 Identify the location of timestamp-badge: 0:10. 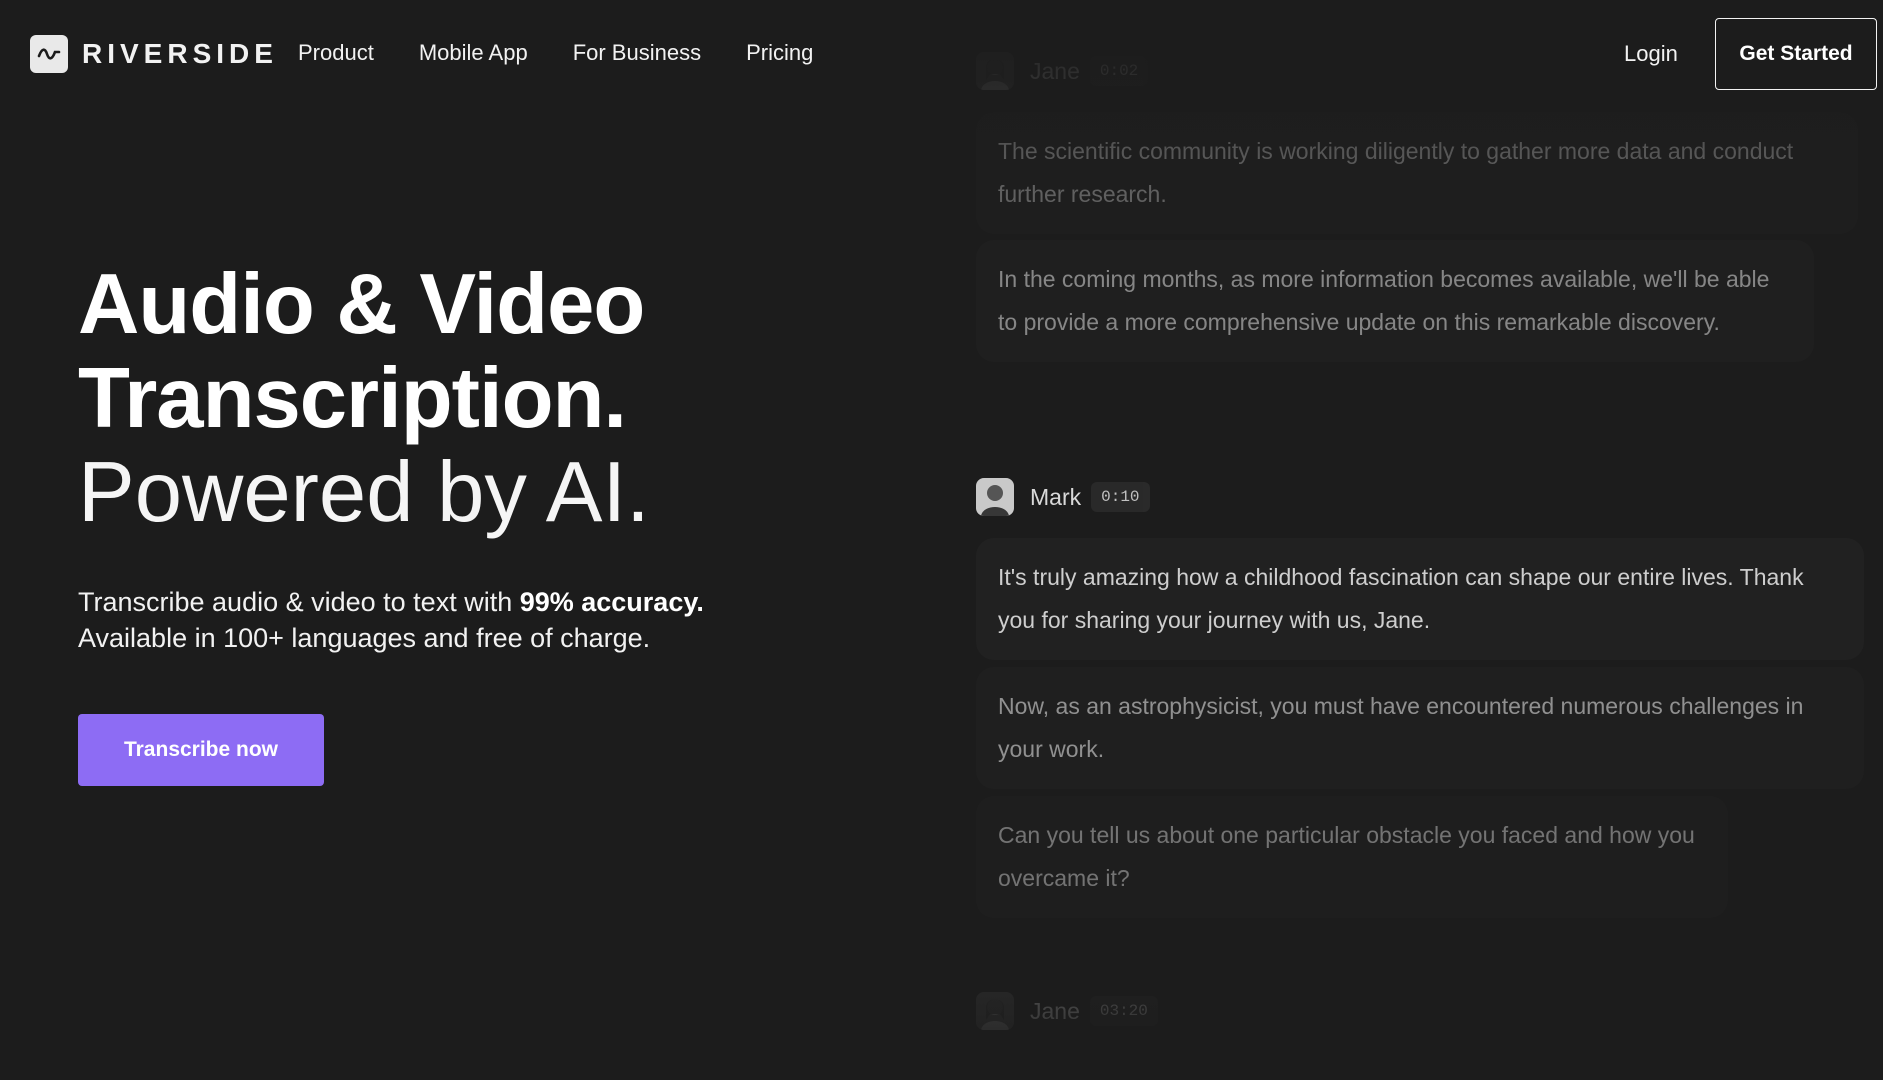
(1120, 497).